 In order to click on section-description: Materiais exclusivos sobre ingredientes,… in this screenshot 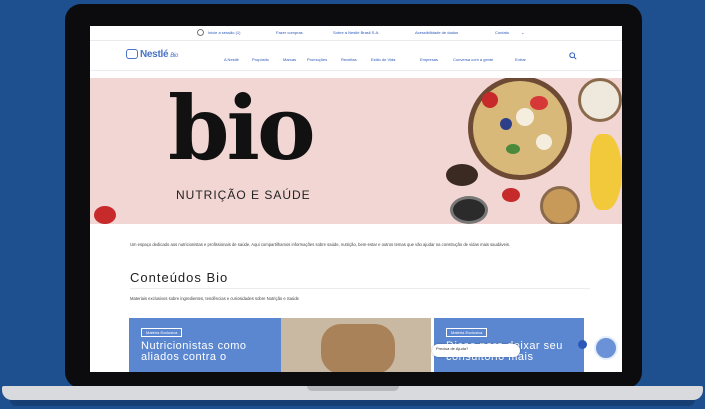, I will do `click(214, 298)`.